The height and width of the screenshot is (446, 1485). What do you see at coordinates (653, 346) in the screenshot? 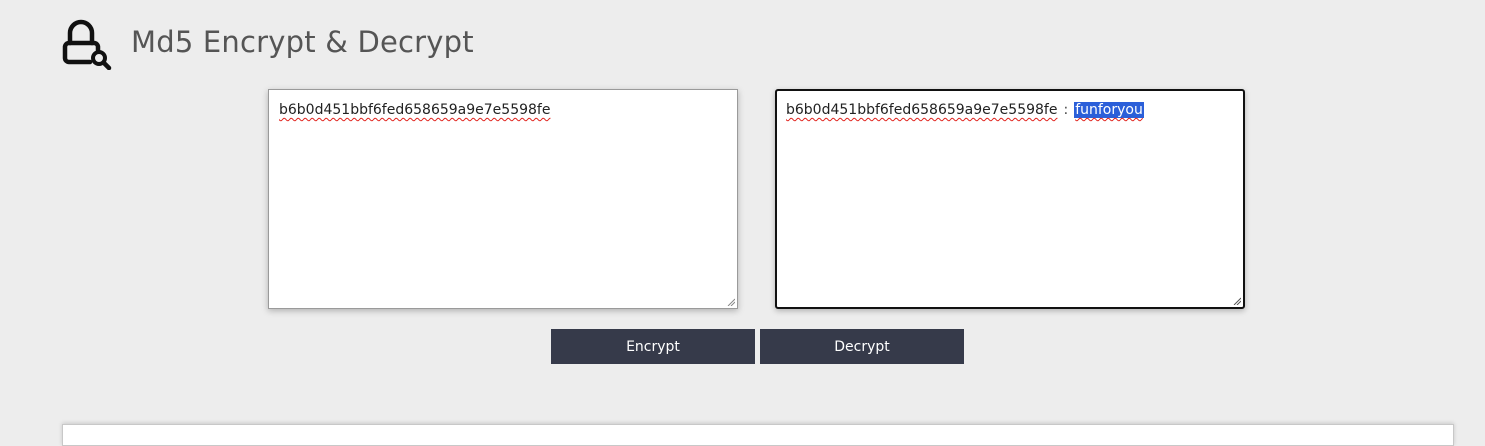
I see `encrypt-button: Encrypt` at bounding box center [653, 346].